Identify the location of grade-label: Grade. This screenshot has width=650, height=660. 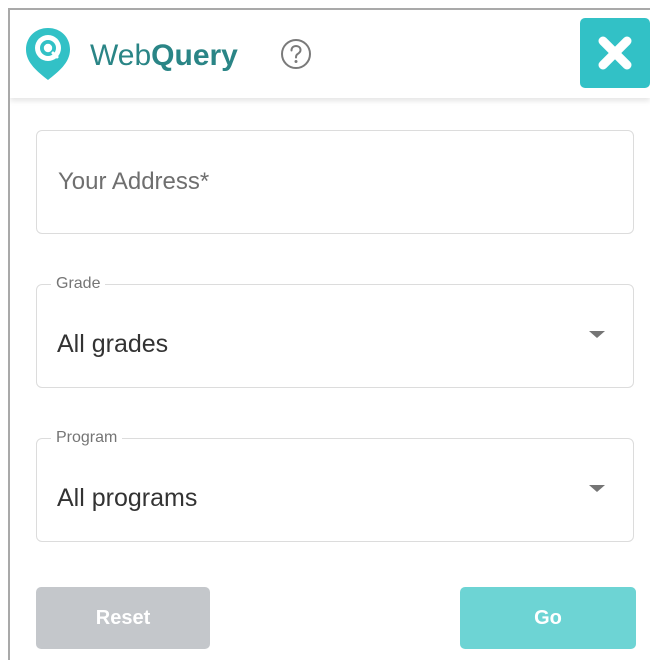
(78, 284).